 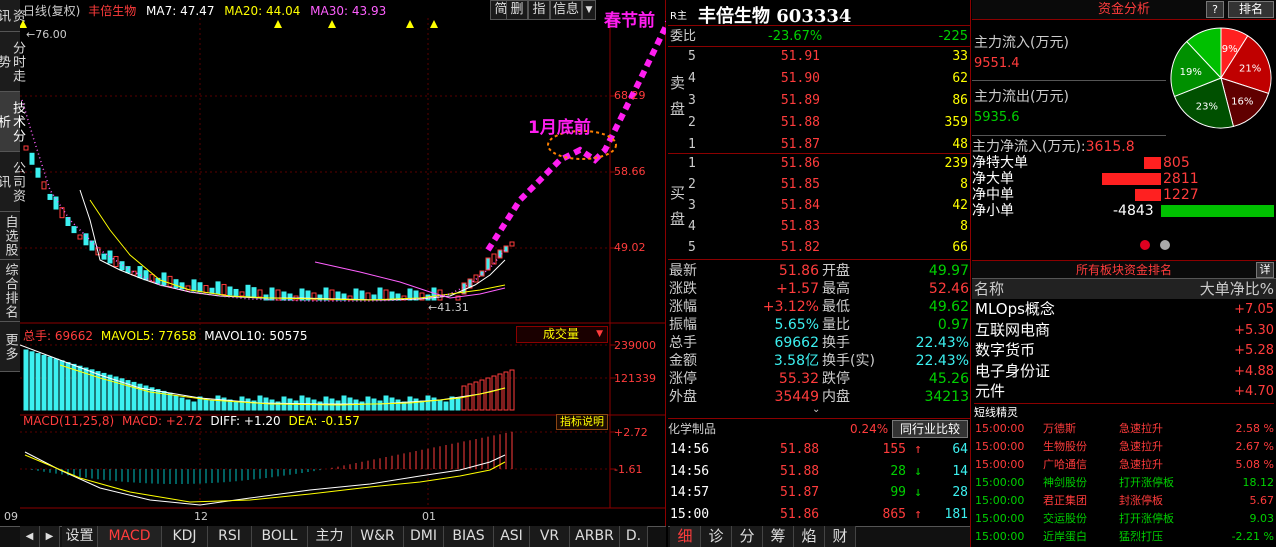 What do you see at coordinates (10, 347) in the screenshot?
I see `sidebar-tab-6: 更多` at bounding box center [10, 347].